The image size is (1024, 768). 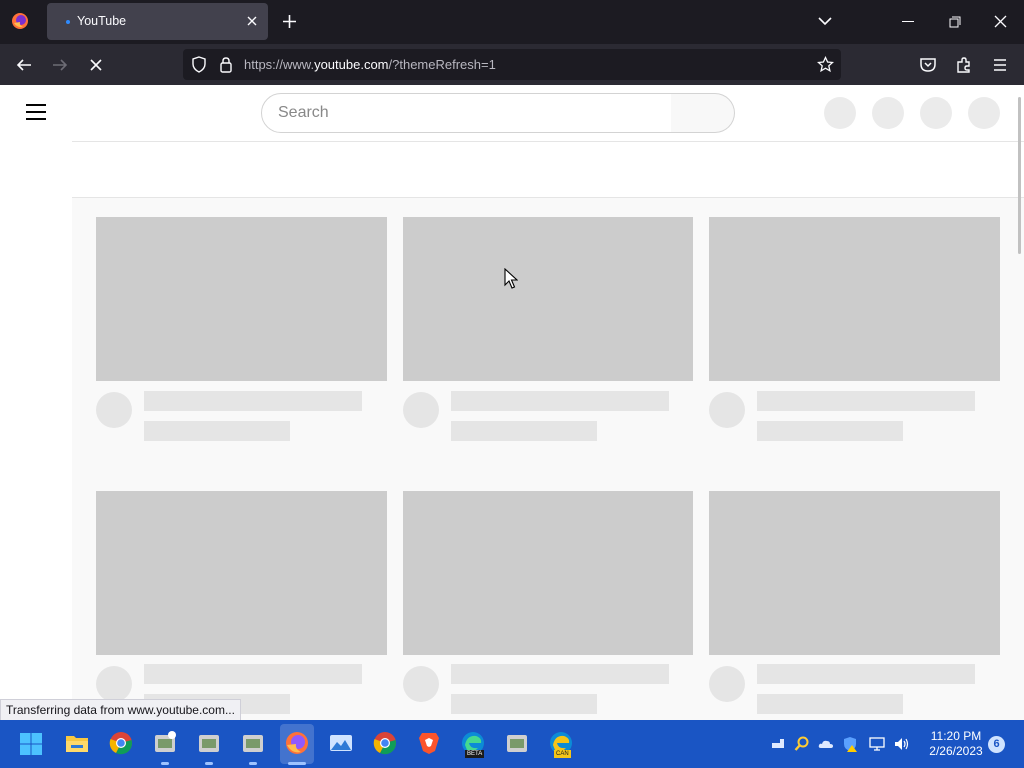 I want to click on url-prefix: https://www., so click(x=279, y=64).